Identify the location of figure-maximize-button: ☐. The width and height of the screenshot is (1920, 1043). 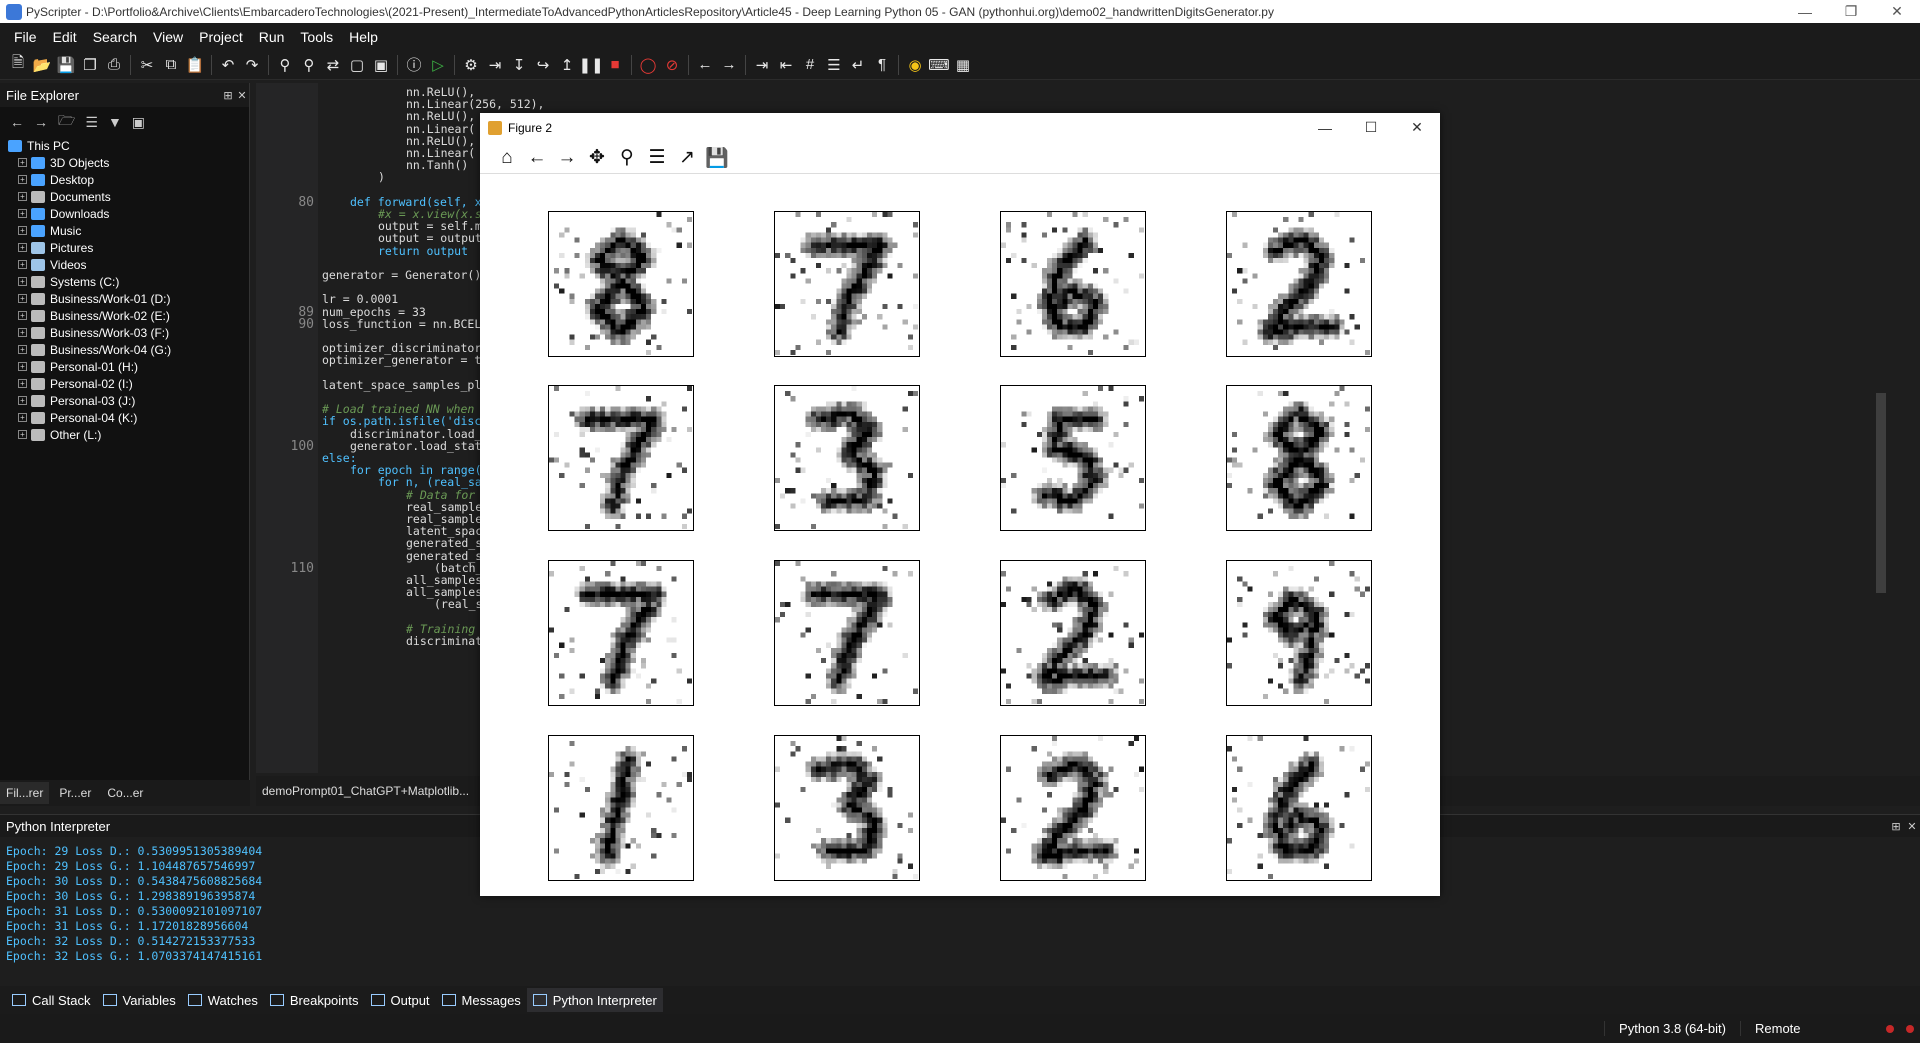
(1371, 127).